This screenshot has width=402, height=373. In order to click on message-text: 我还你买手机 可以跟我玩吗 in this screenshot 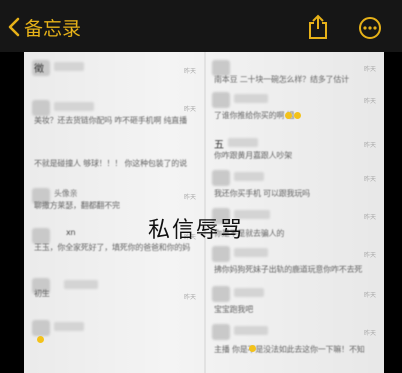, I will do `click(262, 193)`.